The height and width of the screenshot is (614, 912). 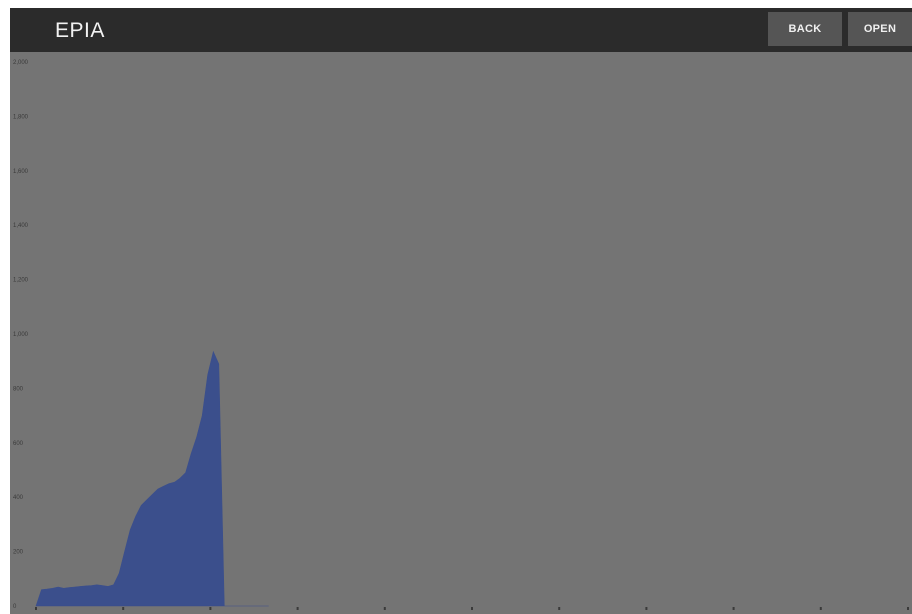 What do you see at coordinates (18, 553) in the screenshot?
I see `y-tick-label: 200` at bounding box center [18, 553].